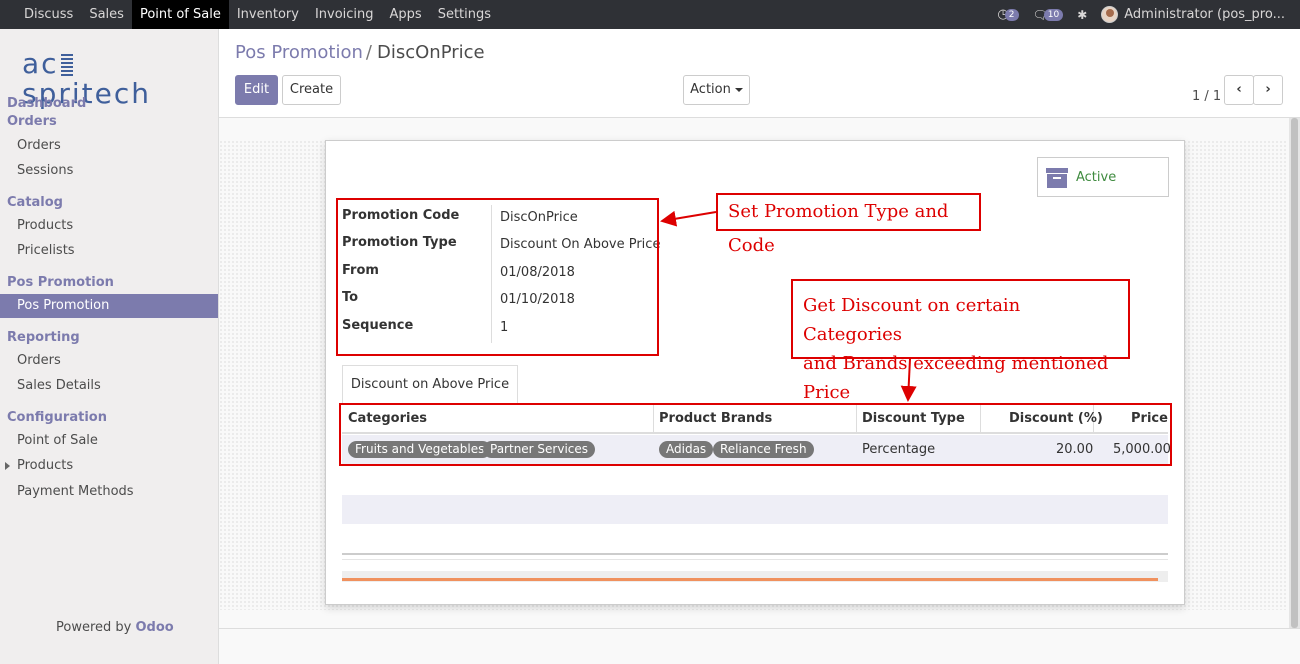  I want to click on chatter-separator, so click(750, 579).